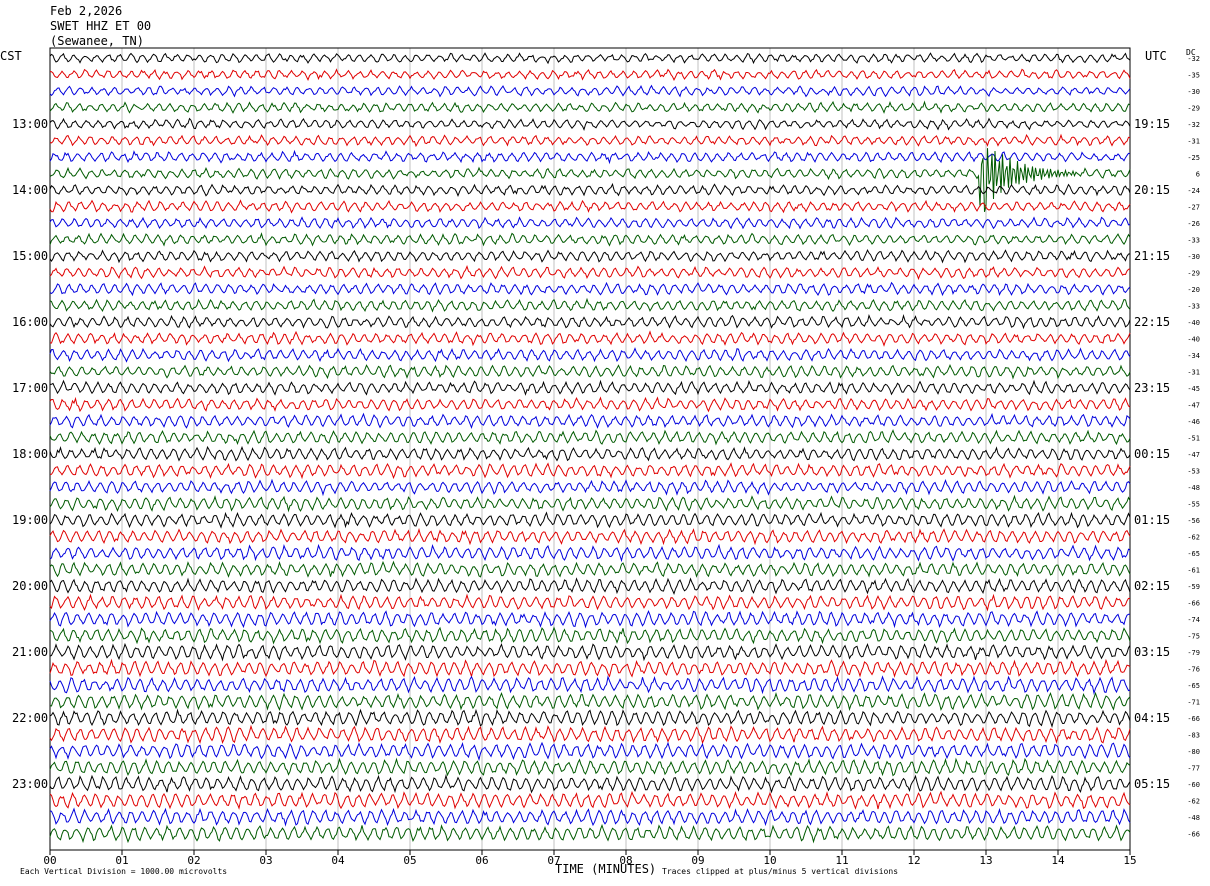 Image resolution: width=1210 pixels, height=886 pixels. What do you see at coordinates (1129, 860) in the screenshot?
I see `x-tick-label: 15` at bounding box center [1129, 860].